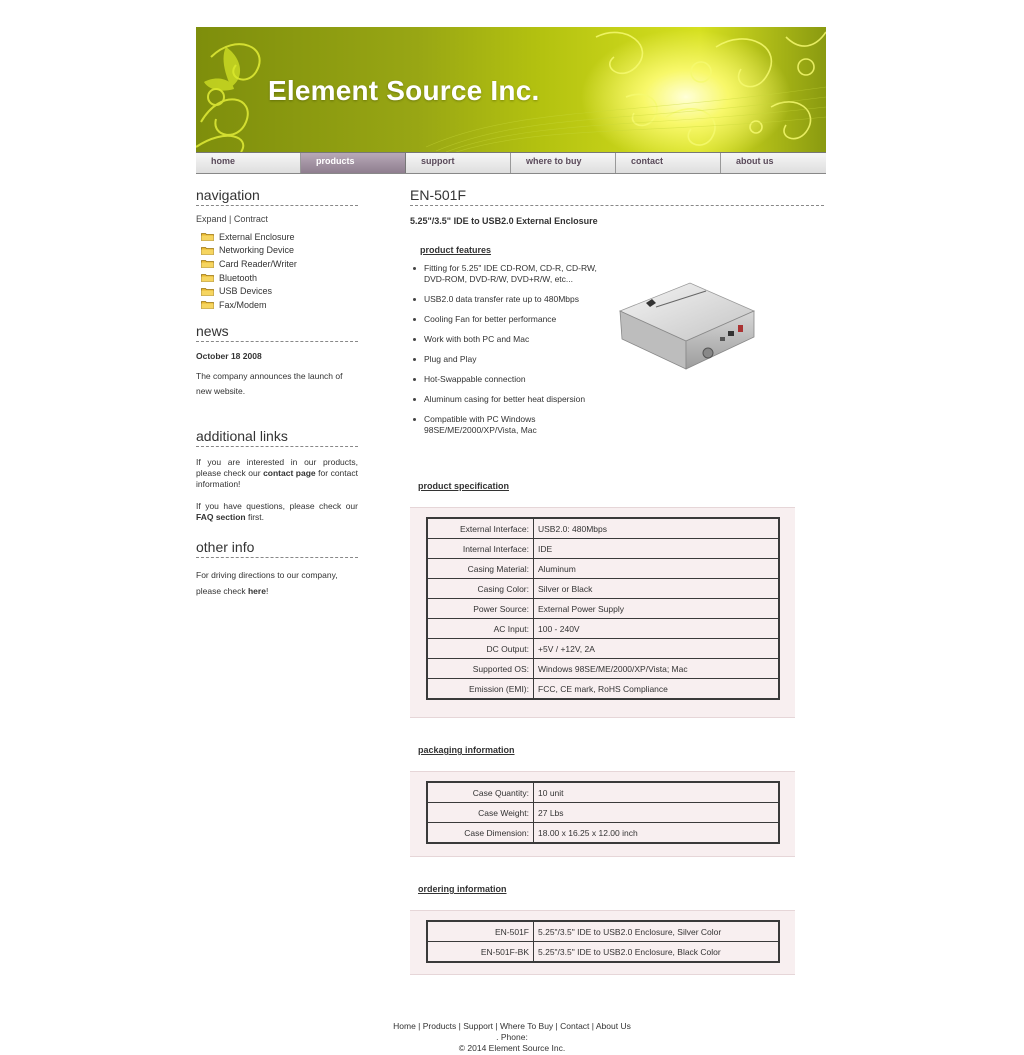 The height and width of the screenshot is (1055, 1024). What do you see at coordinates (251, 219) in the screenshot?
I see `contract-link: Contract` at bounding box center [251, 219].